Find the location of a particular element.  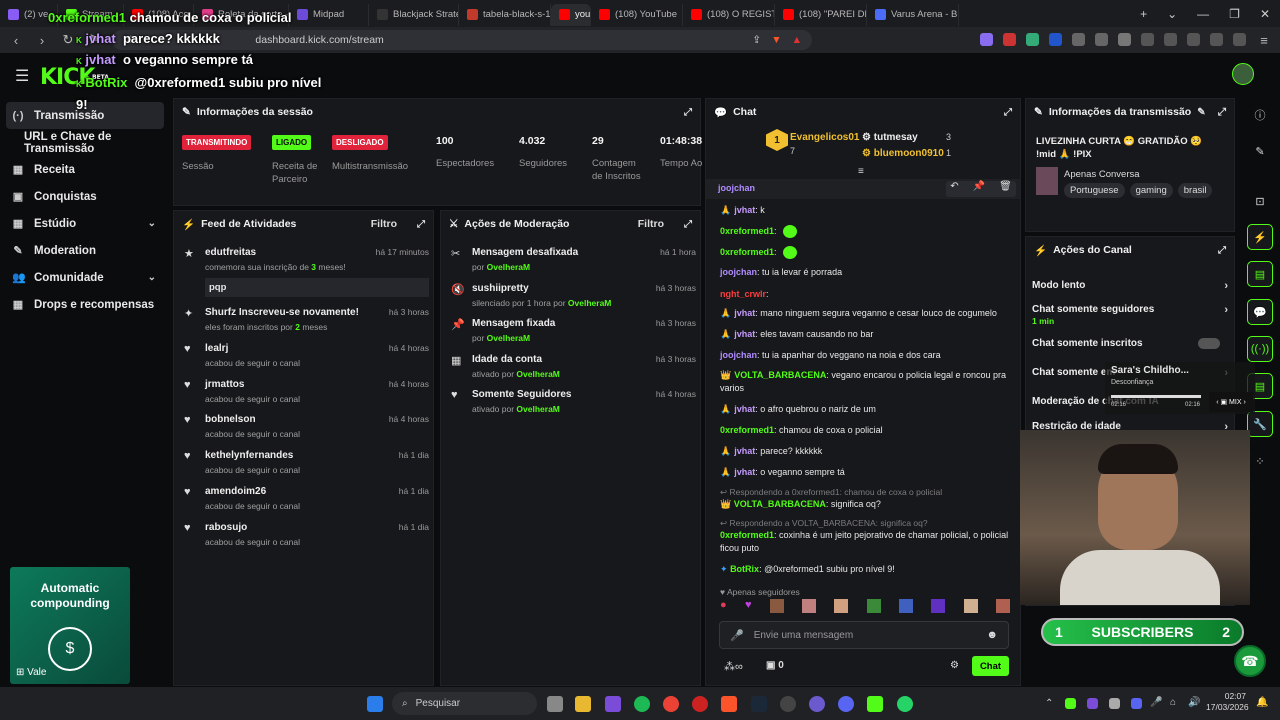

kick-icon is located at coordinates (875, 704).